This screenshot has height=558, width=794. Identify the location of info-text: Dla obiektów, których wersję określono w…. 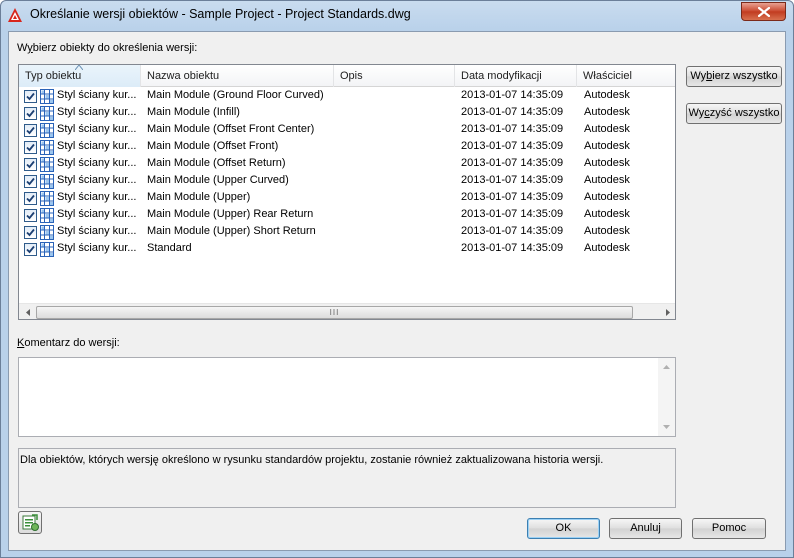
(312, 460).